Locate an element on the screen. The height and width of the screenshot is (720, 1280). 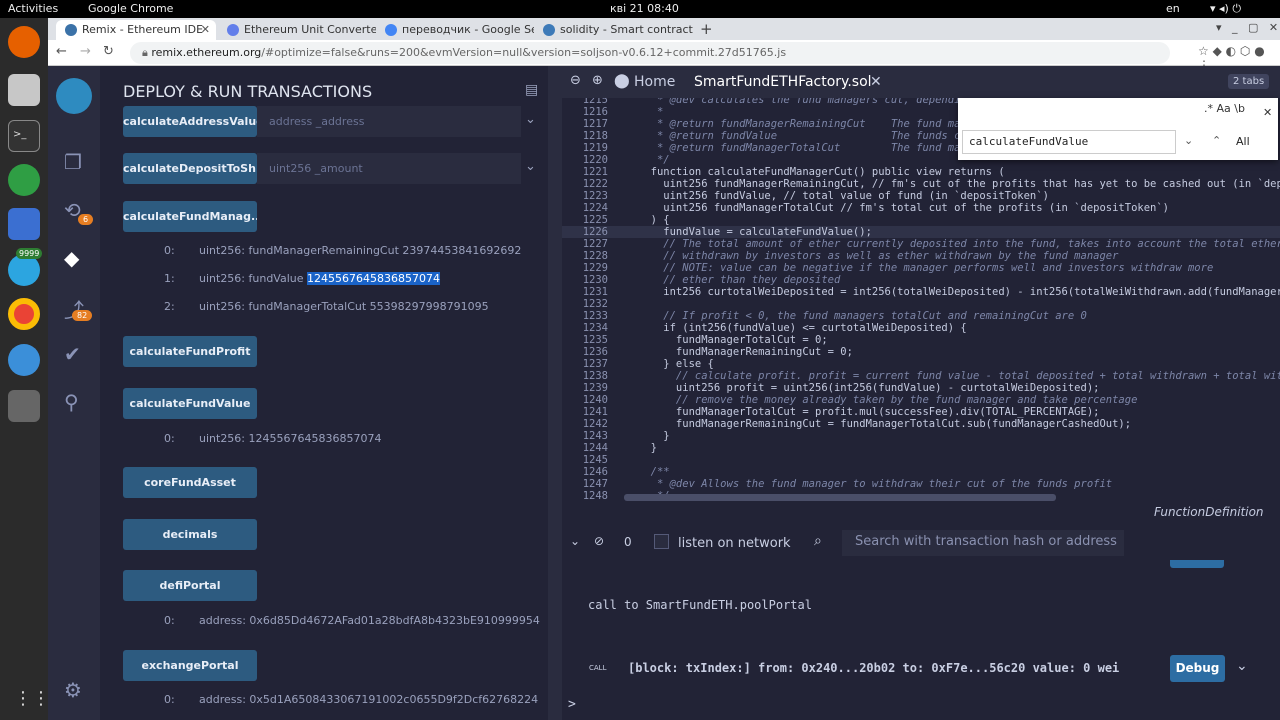
deploy-run-icon: ◆ is located at coordinates (71, 258).